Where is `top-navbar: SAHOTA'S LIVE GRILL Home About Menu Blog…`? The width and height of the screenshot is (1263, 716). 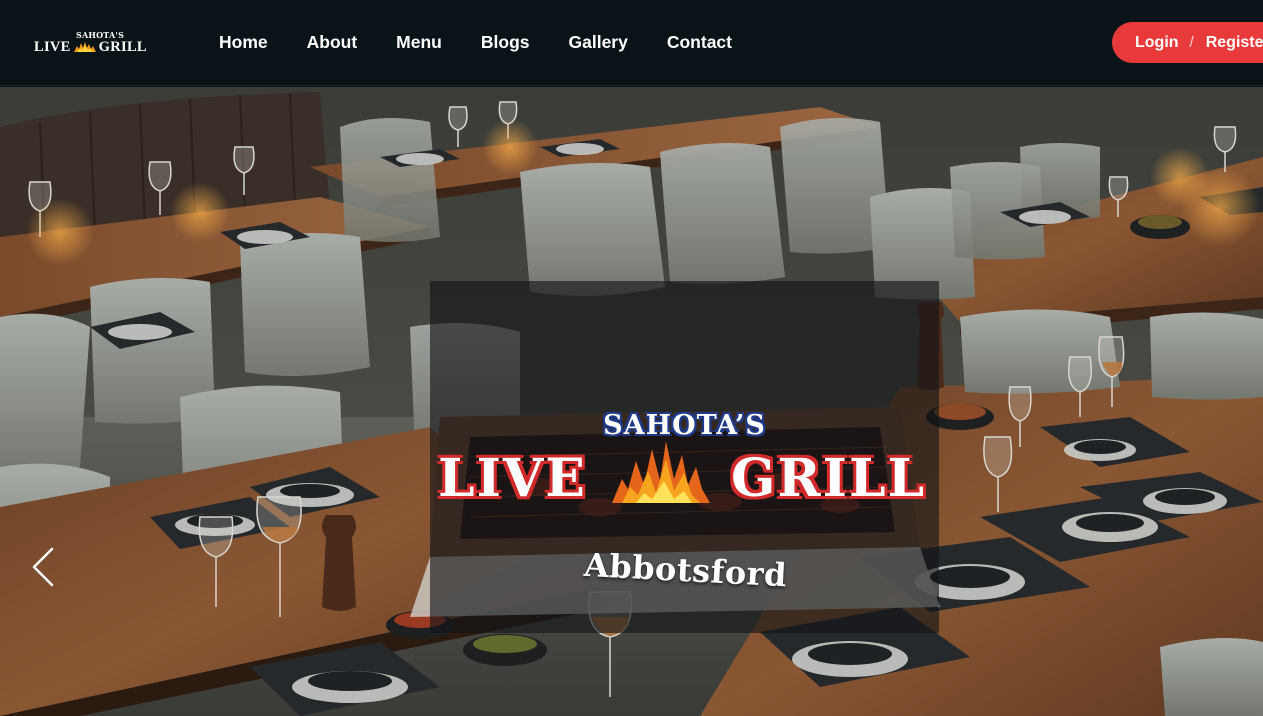 top-navbar: SAHOTA'S LIVE GRILL Home About Menu Blog… is located at coordinates (631, 43).